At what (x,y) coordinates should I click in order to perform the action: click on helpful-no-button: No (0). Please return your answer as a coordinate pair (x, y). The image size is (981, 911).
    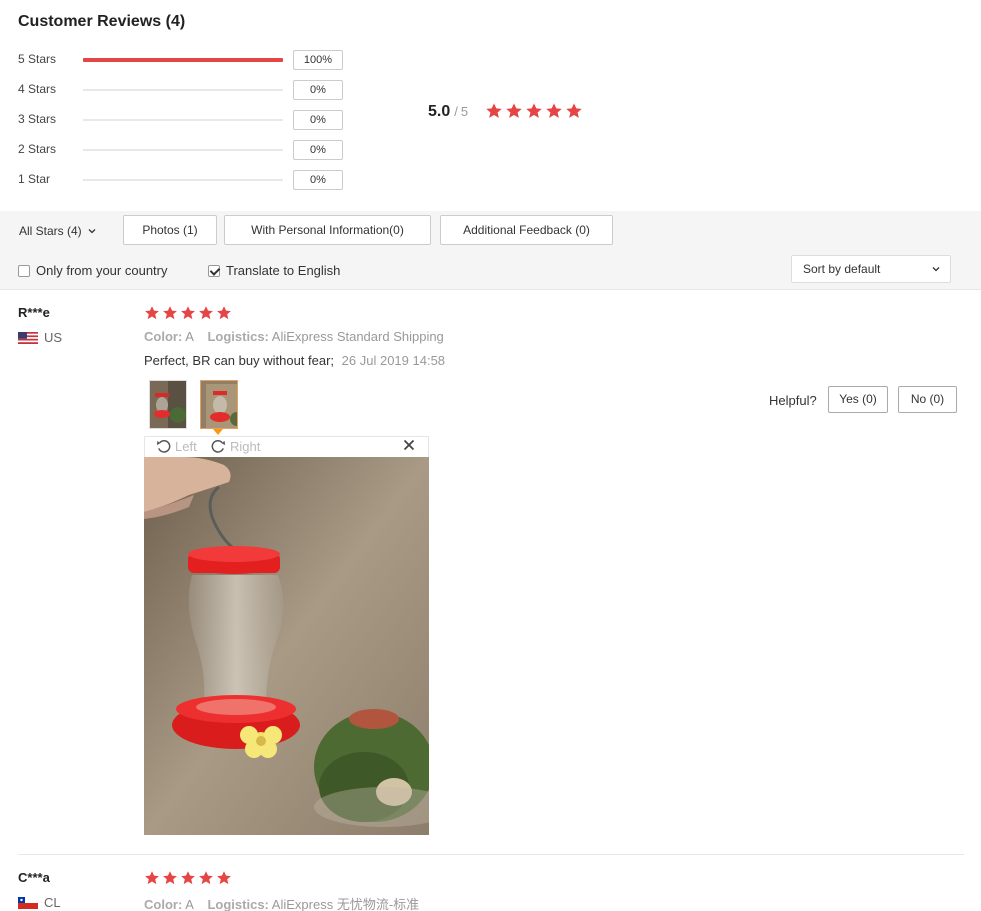
    Looking at the image, I should click on (927, 399).